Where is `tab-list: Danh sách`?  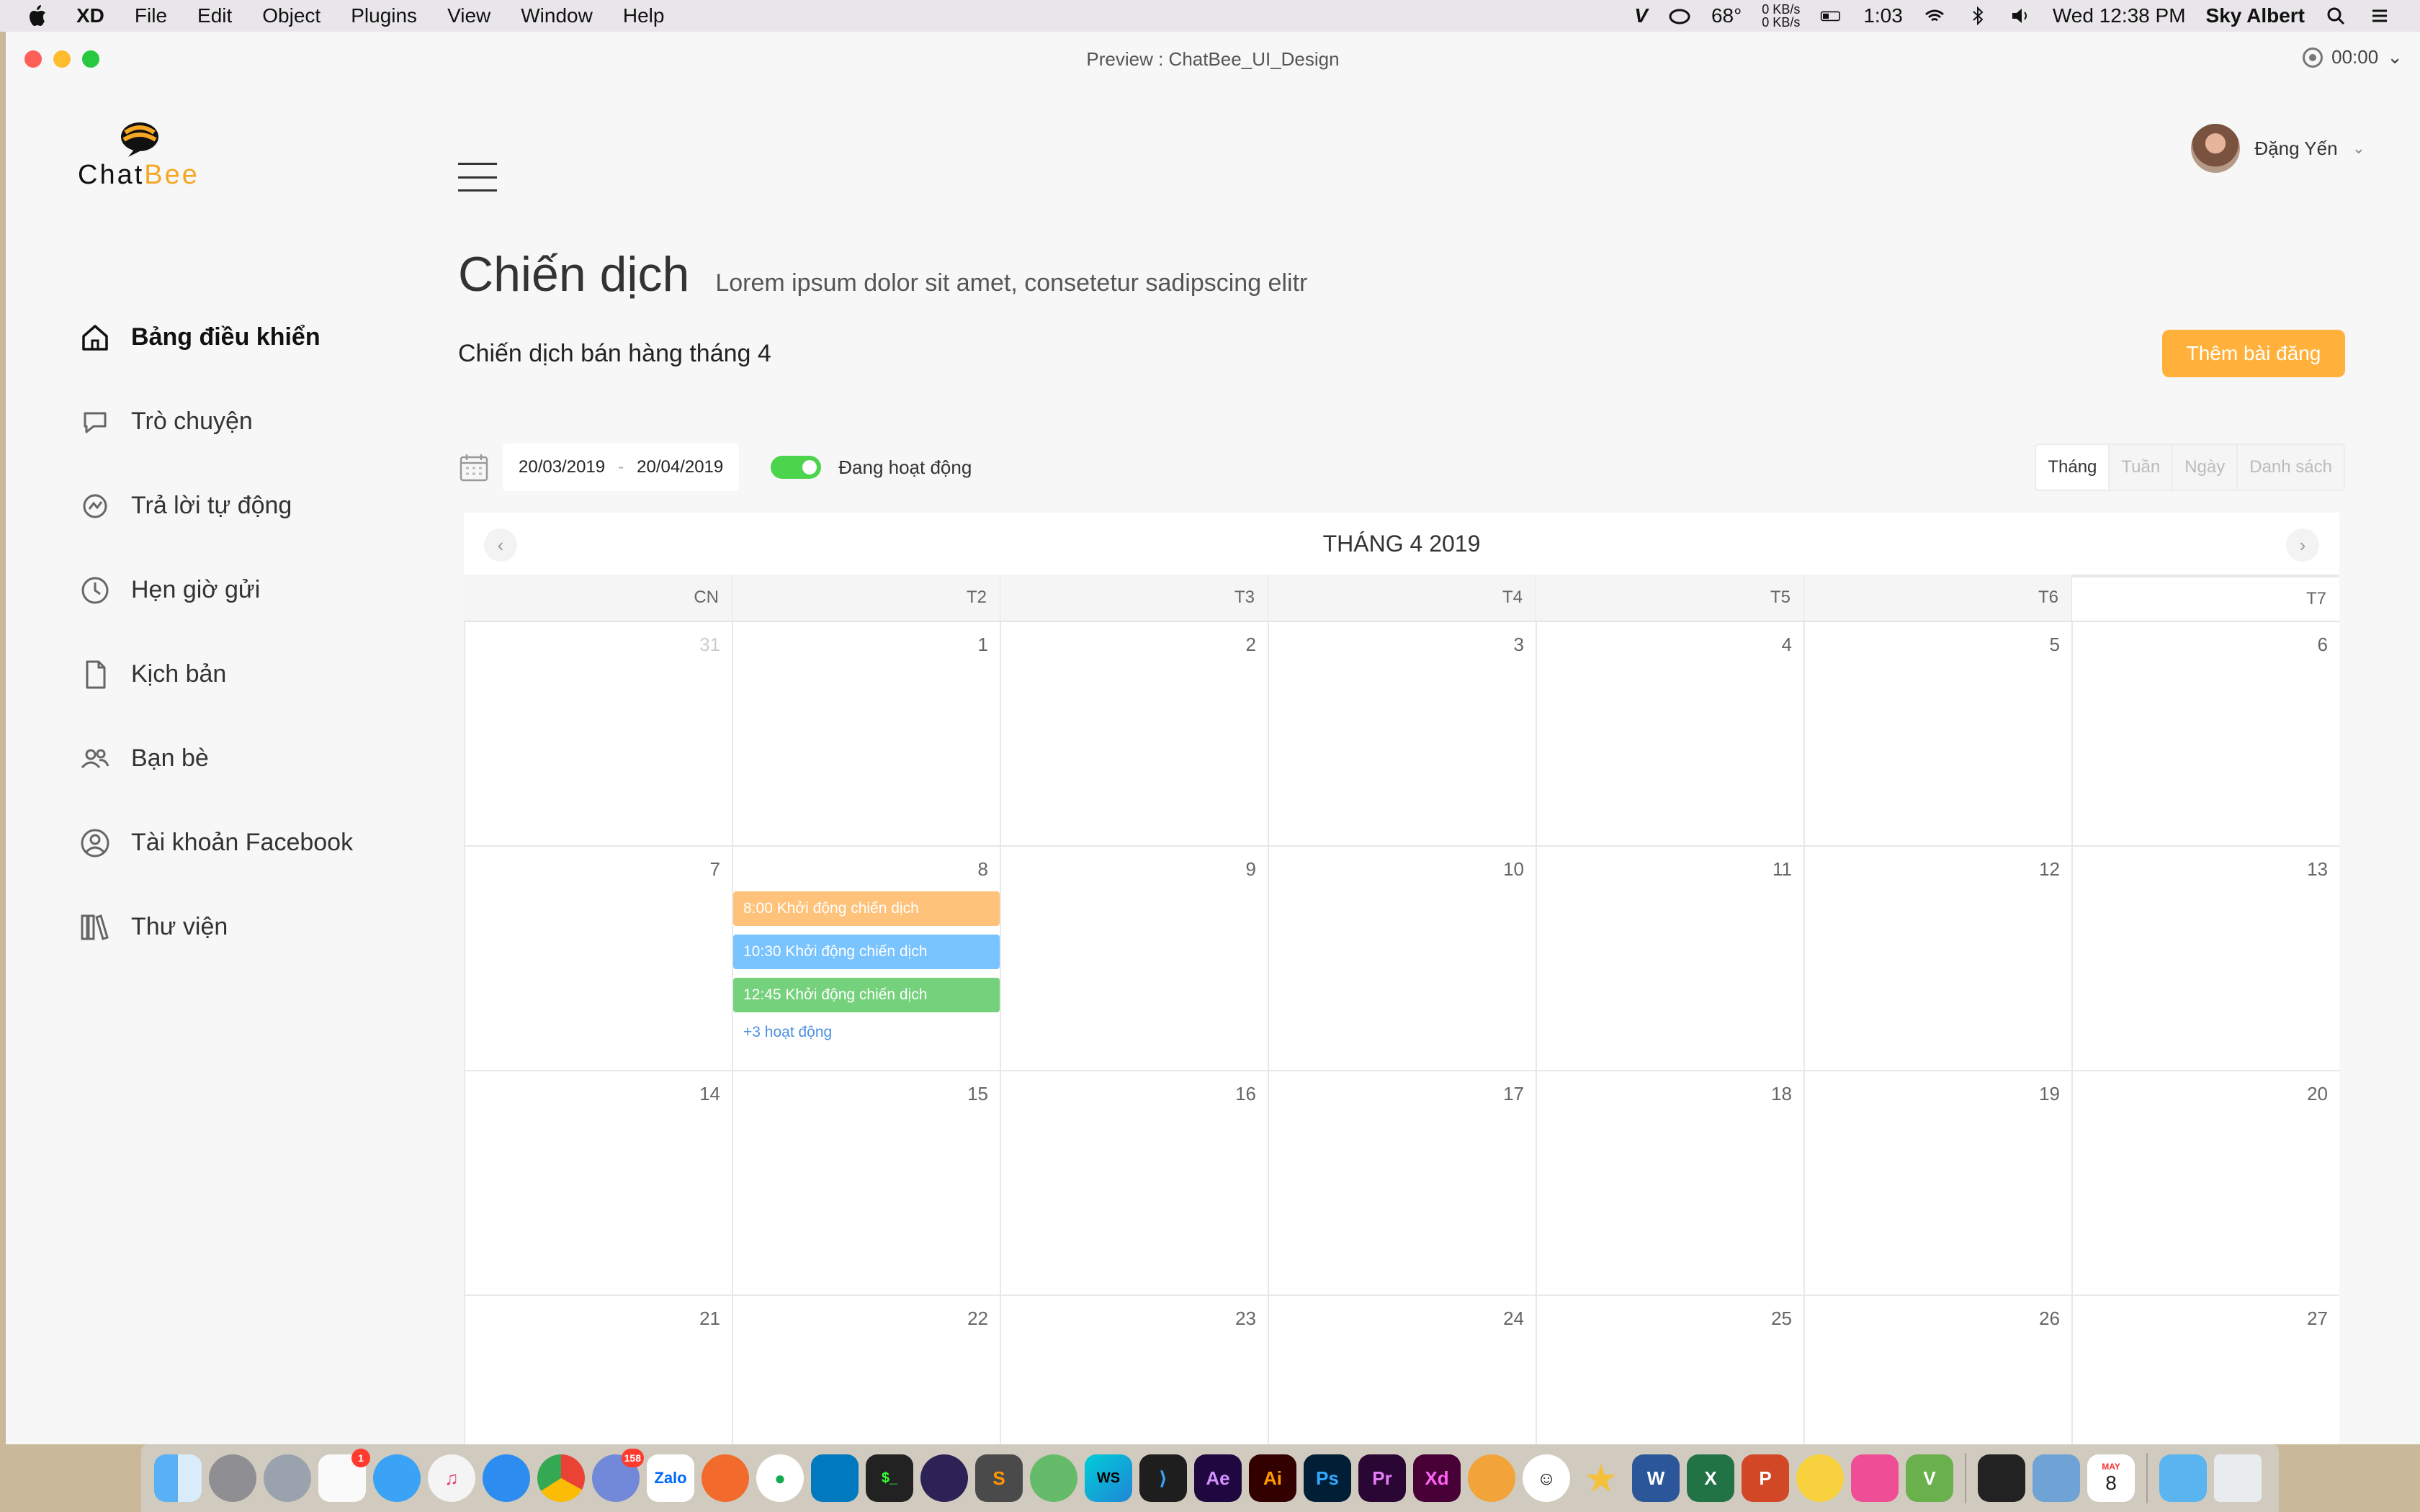 tab-list: Danh sách is located at coordinates (2290, 467).